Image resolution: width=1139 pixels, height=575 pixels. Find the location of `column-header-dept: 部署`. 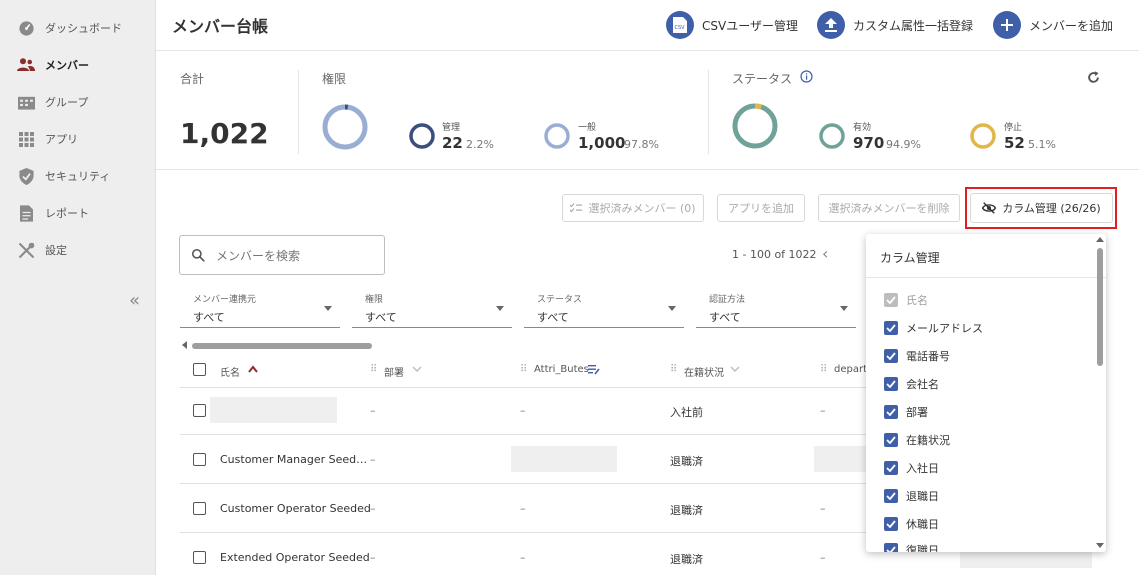

column-header-dept: 部署 is located at coordinates (394, 371).